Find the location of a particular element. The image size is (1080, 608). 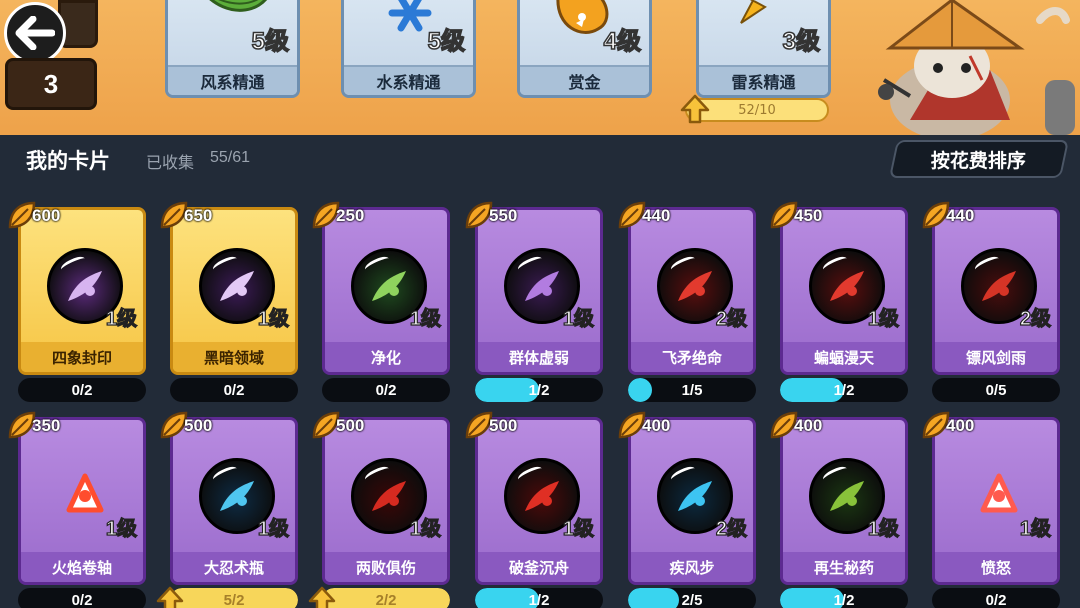

skill-card: 1级 四象封印 is located at coordinates (82, 291).